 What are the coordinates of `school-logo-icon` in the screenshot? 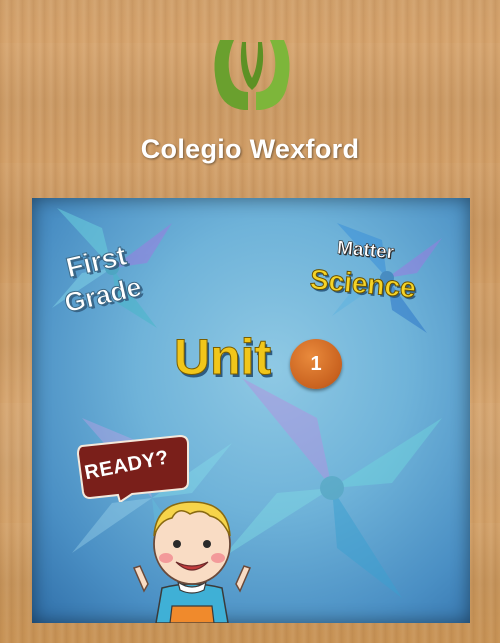 It's located at (252, 75).